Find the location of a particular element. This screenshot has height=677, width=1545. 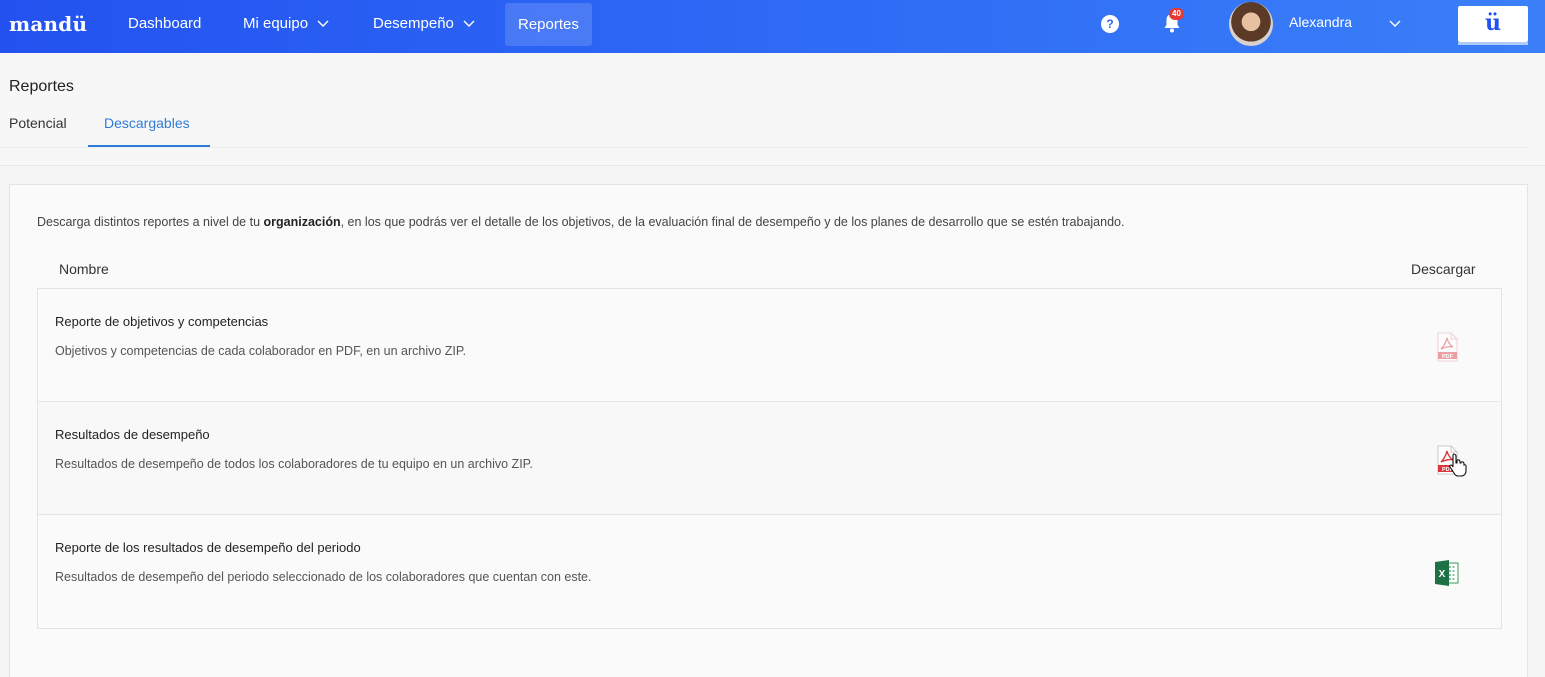

nav-reportes-label: Reportes is located at coordinates (548, 24).